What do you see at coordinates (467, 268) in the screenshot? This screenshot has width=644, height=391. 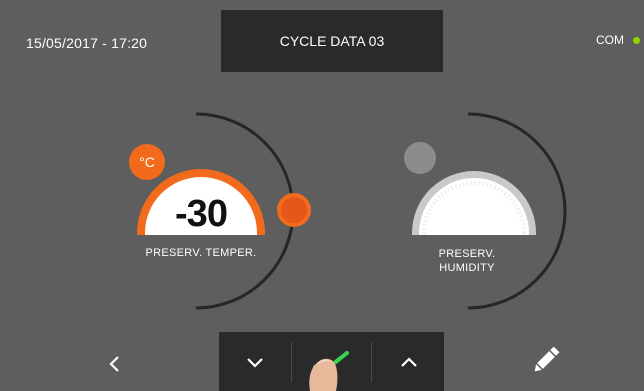 I see `humidity-label-line2: HUMIDITY` at bounding box center [467, 268].